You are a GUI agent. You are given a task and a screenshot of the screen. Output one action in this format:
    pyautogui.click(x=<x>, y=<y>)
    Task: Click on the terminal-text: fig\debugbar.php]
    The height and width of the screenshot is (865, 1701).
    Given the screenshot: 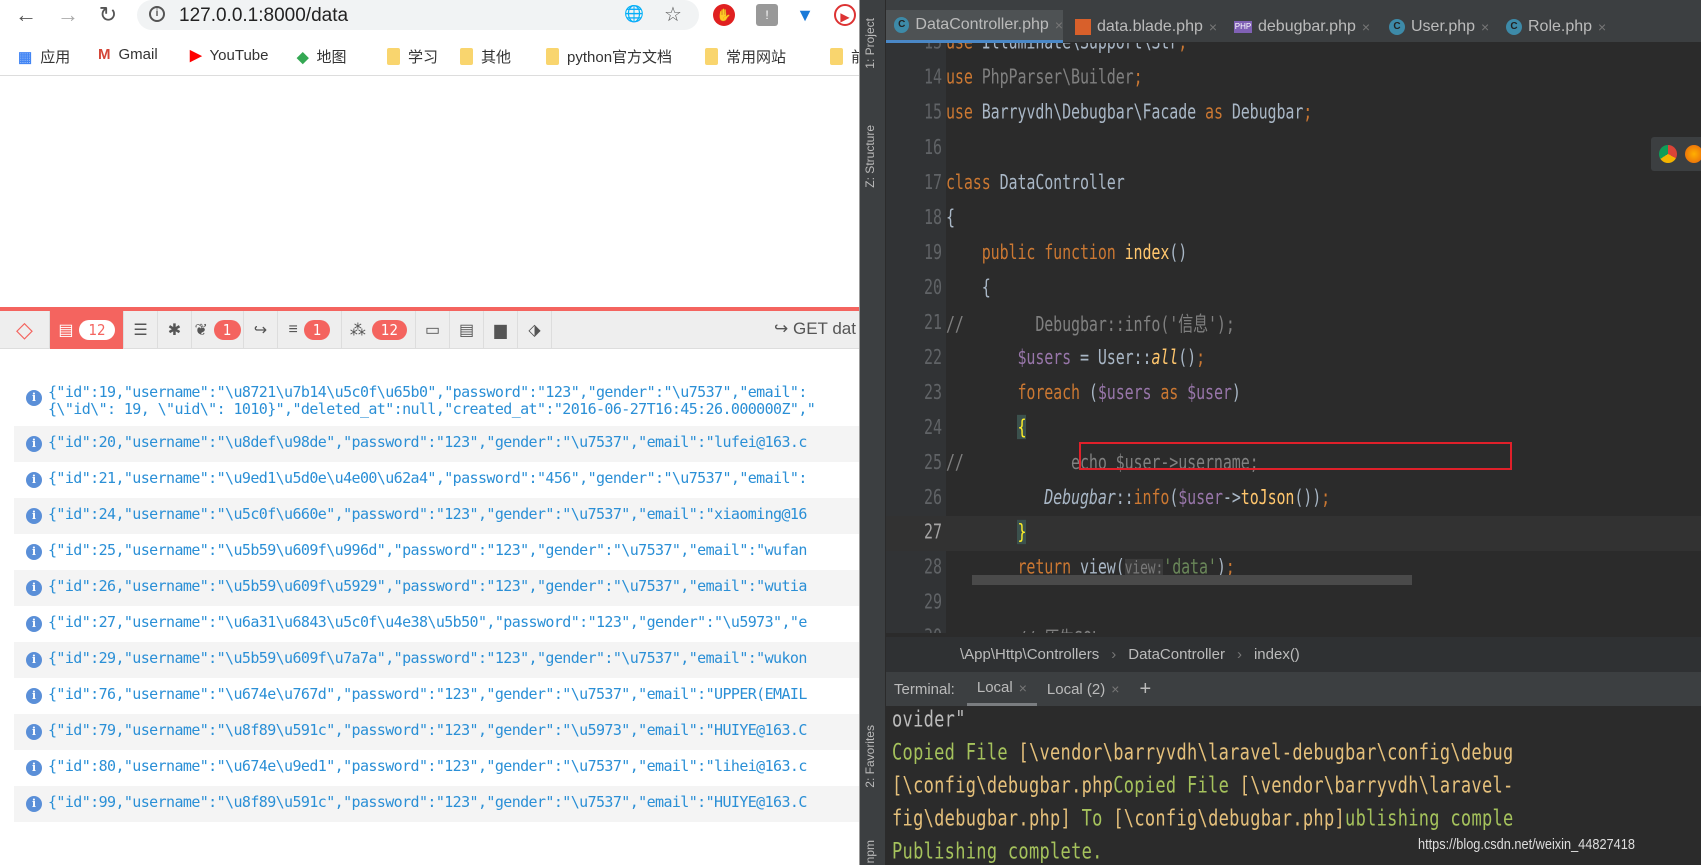 What is the action you would take?
    pyautogui.click(x=987, y=819)
    